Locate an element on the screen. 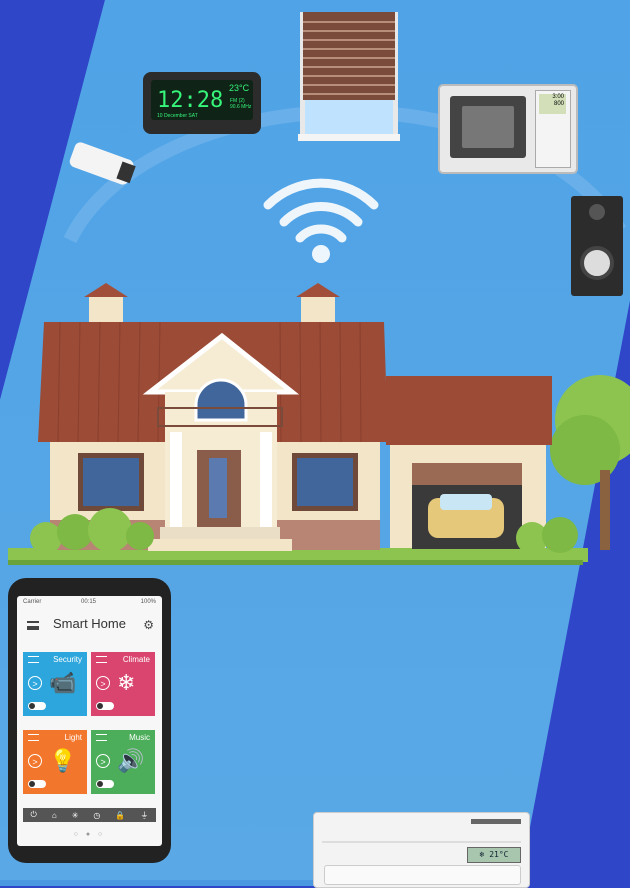  microwave-display: 3:00 800 is located at coordinates (552, 104).